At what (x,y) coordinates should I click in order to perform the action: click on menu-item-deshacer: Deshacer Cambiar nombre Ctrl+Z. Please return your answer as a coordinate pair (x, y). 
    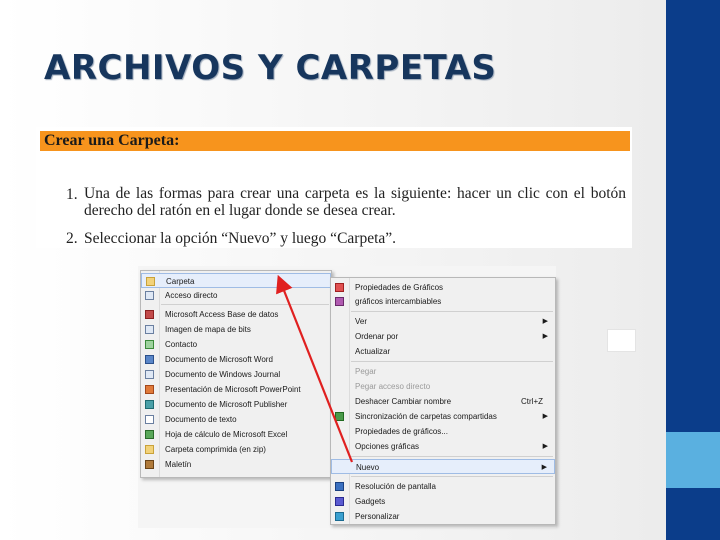
    Looking at the image, I should click on (443, 401).